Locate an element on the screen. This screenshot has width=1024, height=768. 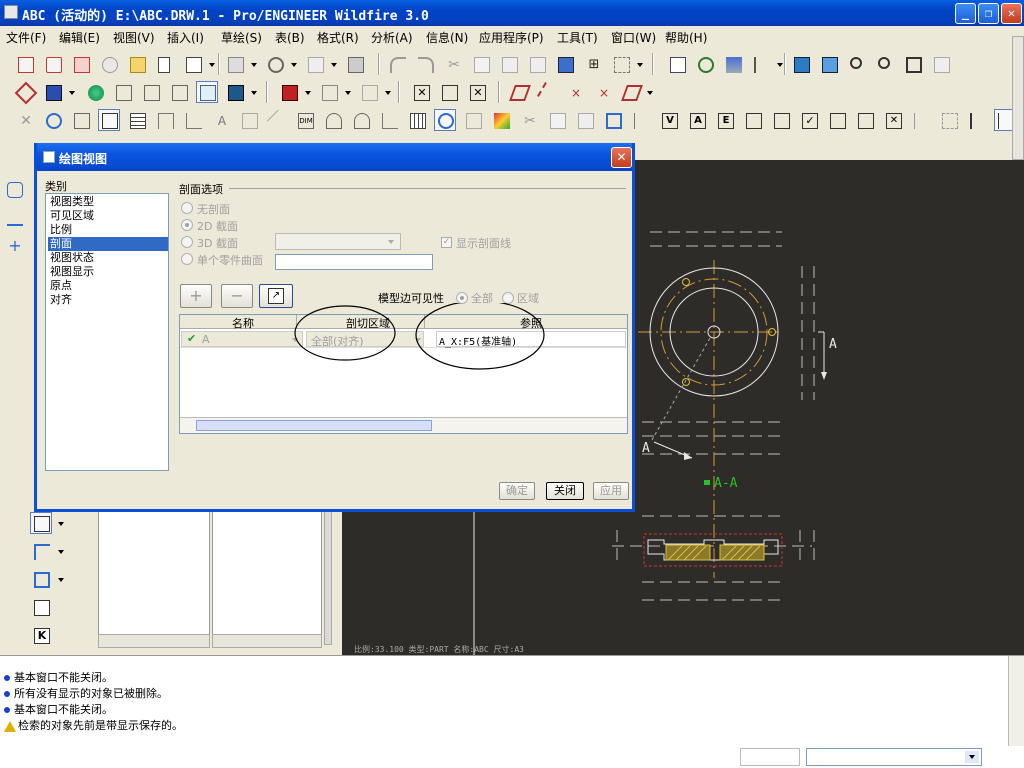
menu-applications: 应用程序(P) is located at coordinates (511, 37).